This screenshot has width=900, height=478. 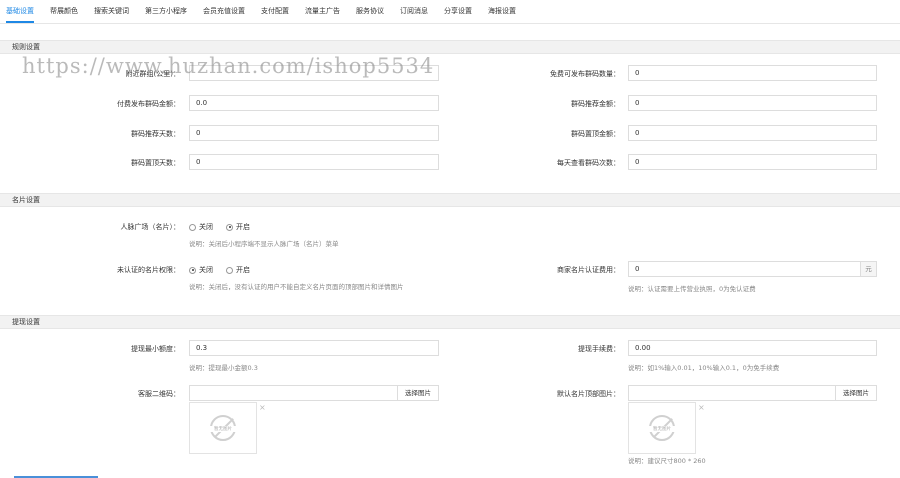 What do you see at coordinates (744, 269) in the screenshot?
I see `card-verify-fee-input: 0` at bounding box center [744, 269].